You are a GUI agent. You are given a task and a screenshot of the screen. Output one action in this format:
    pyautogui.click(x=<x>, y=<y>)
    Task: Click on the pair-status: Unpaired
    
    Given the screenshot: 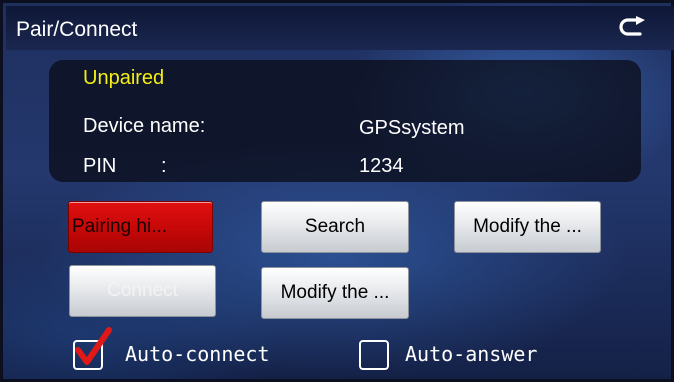 What is the action you would take?
    pyautogui.click(x=124, y=78)
    